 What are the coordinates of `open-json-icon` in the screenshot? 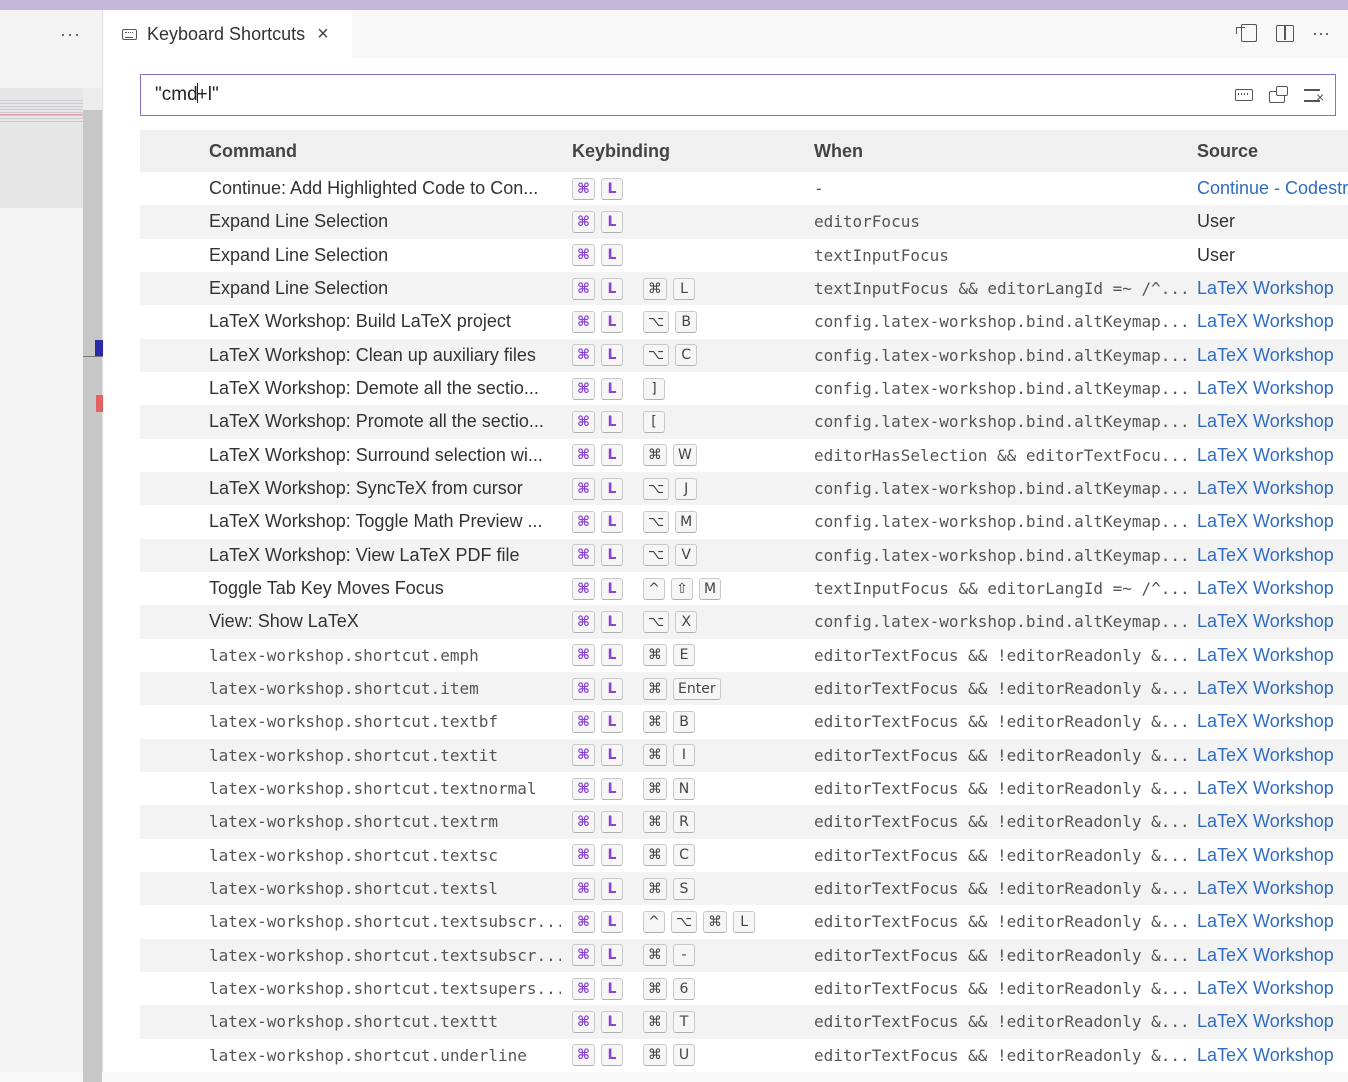 It's located at (1246, 33).